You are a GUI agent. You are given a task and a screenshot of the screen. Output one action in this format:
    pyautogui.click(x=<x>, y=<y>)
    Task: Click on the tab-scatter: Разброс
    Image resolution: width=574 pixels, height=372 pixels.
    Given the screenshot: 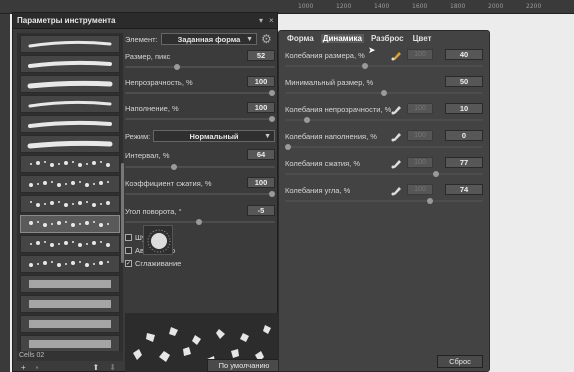 What is the action you would take?
    pyautogui.click(x=387, y=38)
    